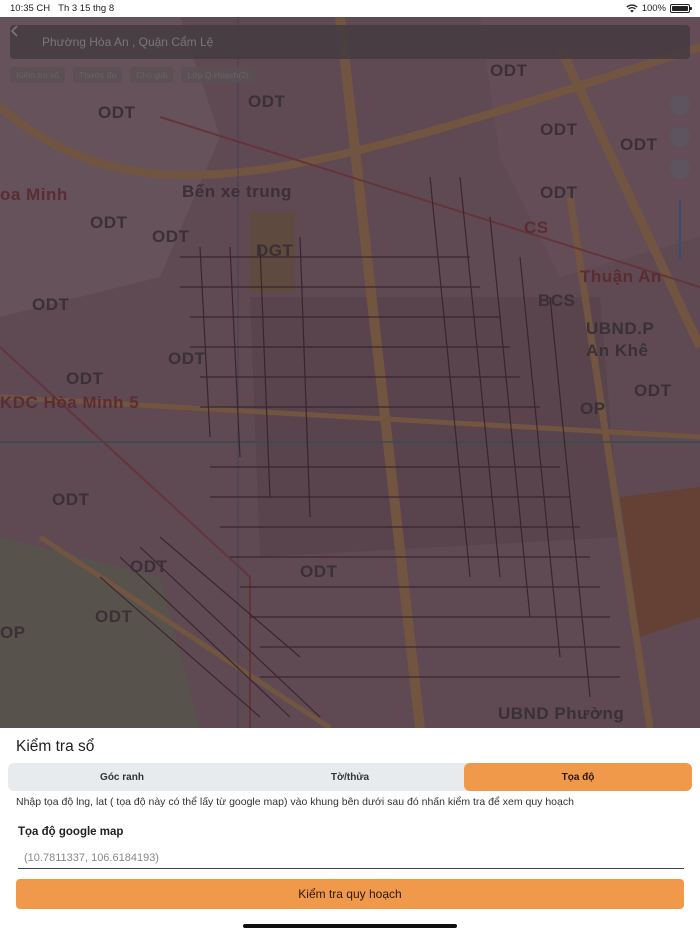  I want to click on map-label: UBND Phường, so click(561, 713).